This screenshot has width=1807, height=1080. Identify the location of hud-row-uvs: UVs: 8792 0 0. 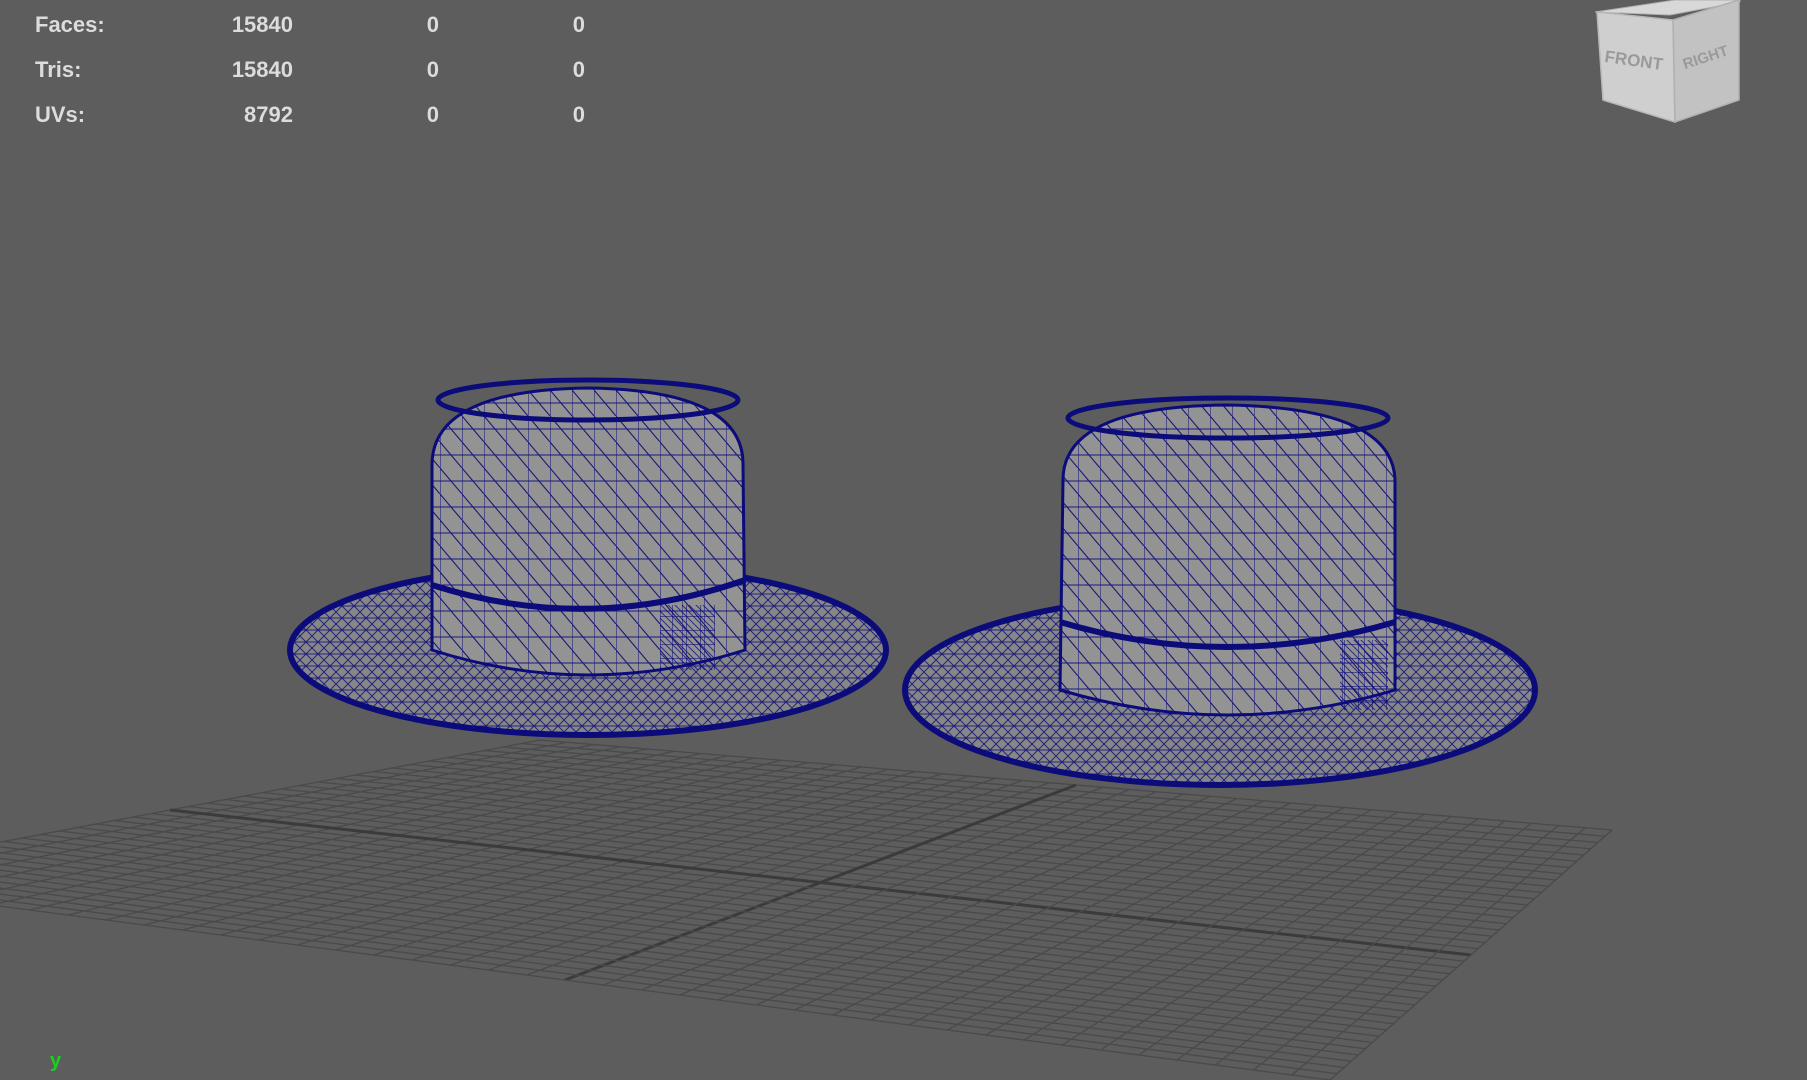
(310, 117).